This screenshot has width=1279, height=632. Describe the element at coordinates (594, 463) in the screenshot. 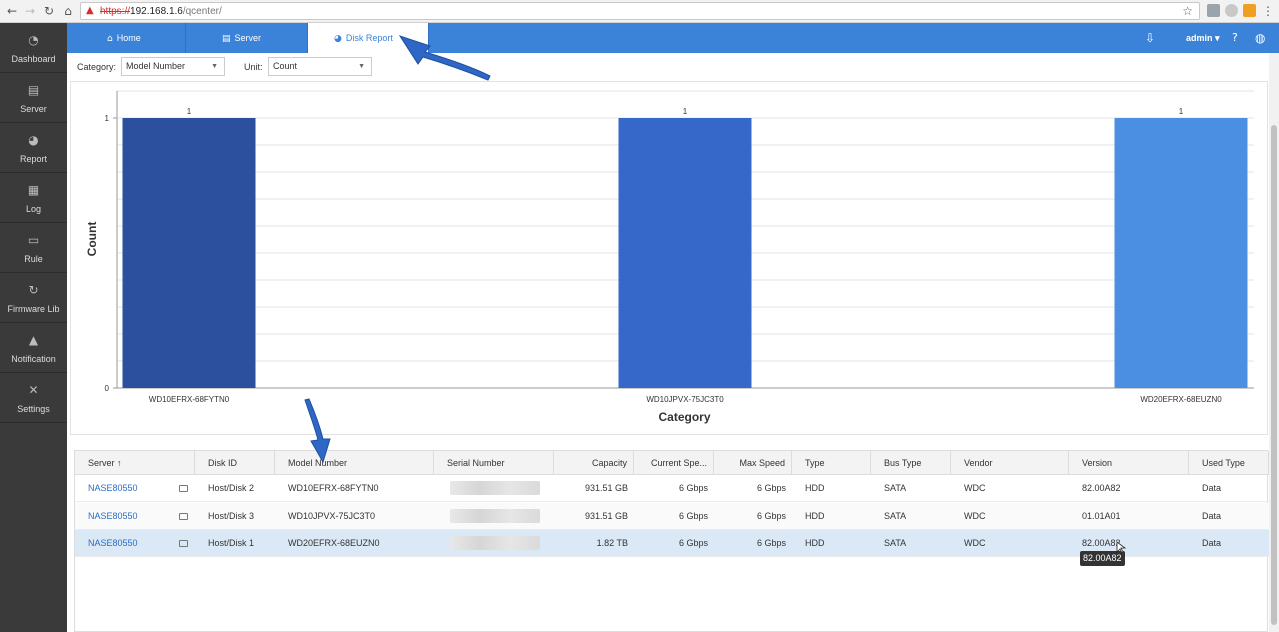

I see `column-header: Capacity` at that location.